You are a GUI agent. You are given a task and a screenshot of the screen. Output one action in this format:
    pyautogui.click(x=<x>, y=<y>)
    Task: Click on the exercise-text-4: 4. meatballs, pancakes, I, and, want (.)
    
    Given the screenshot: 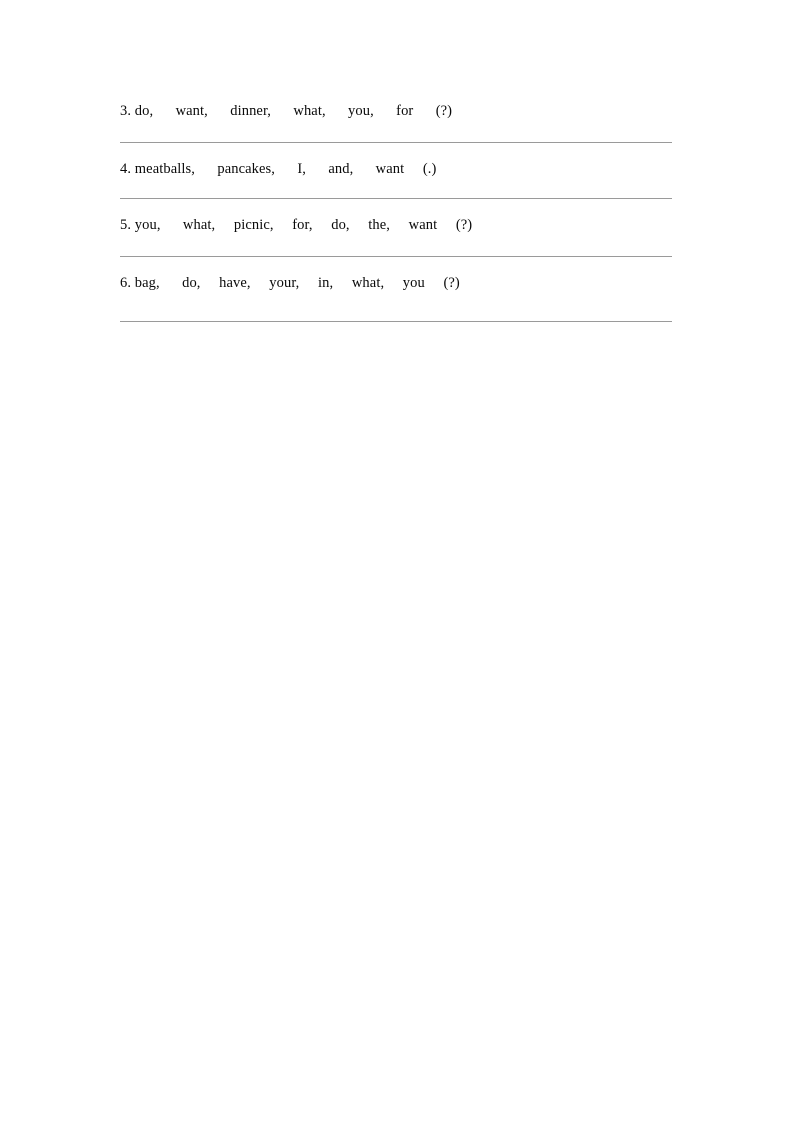 What is the action you would take?
    pyautogui.click(x=278, y=168)
    